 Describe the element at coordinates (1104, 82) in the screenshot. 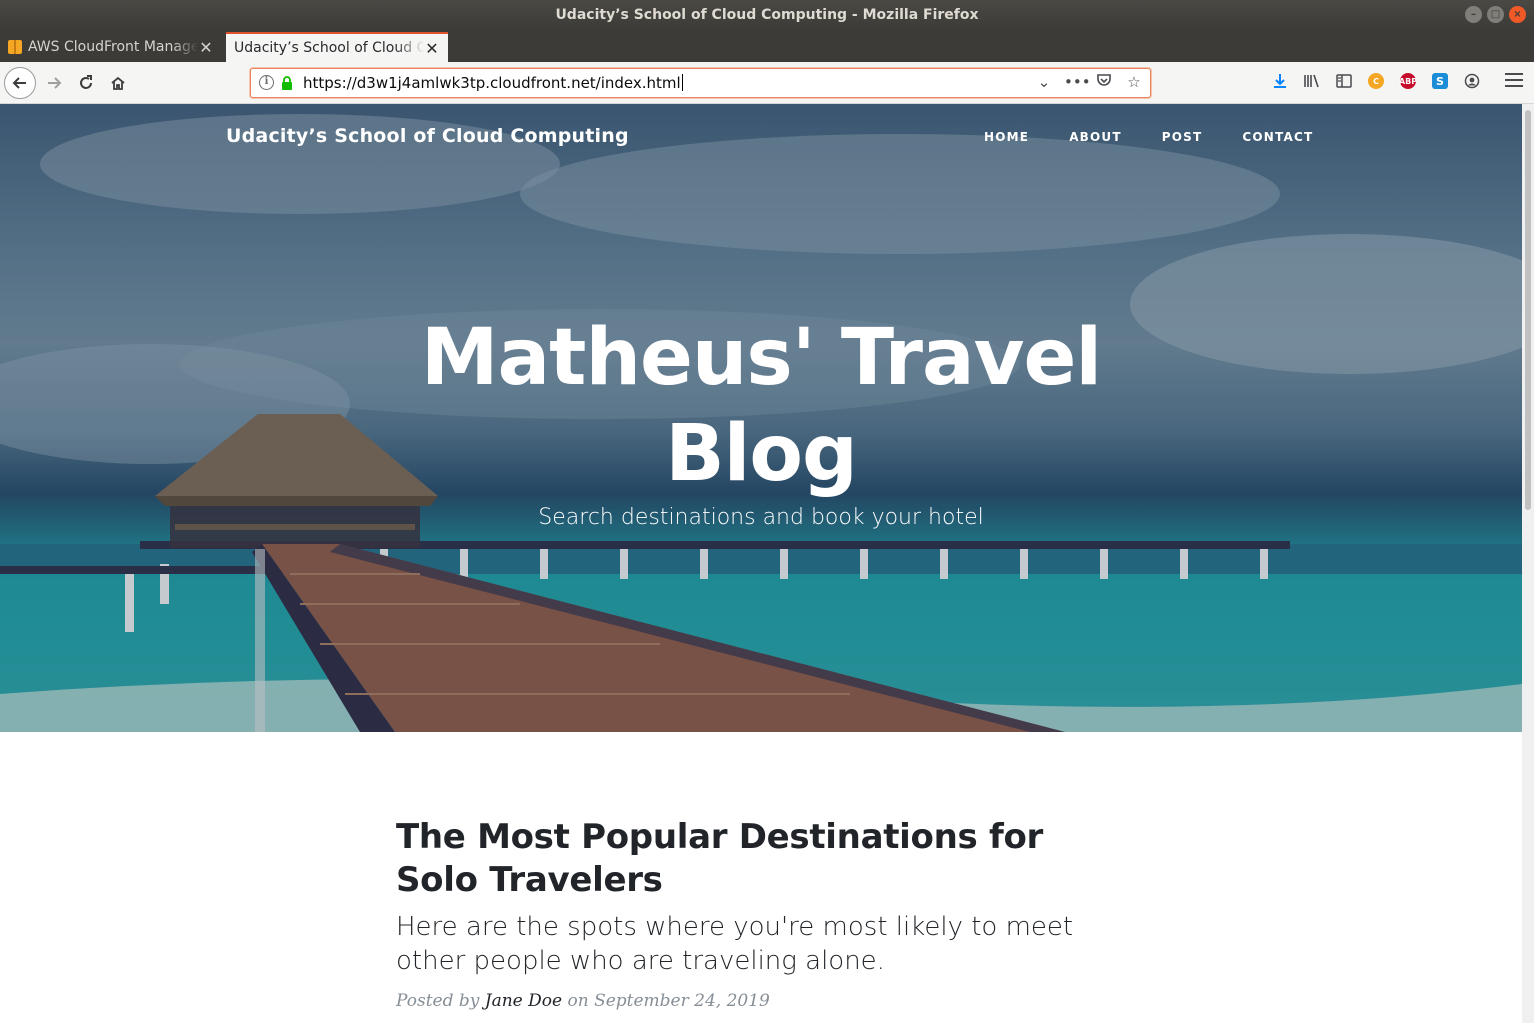

I see `pocket-icon` at that location.